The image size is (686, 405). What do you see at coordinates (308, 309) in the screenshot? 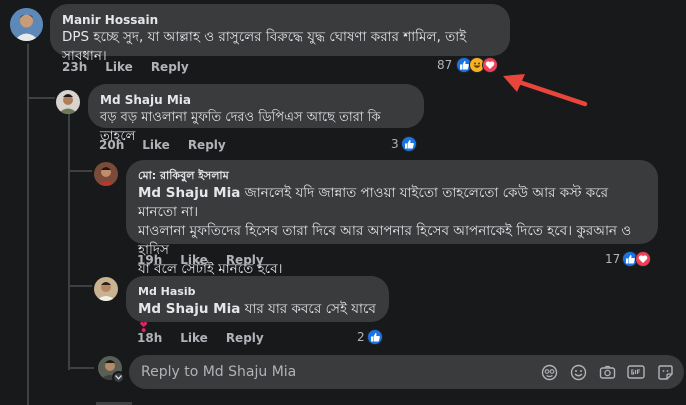
I see `comment-text-line: যার যার কবরে সেই যাবে` at bounding box center [308, 309].